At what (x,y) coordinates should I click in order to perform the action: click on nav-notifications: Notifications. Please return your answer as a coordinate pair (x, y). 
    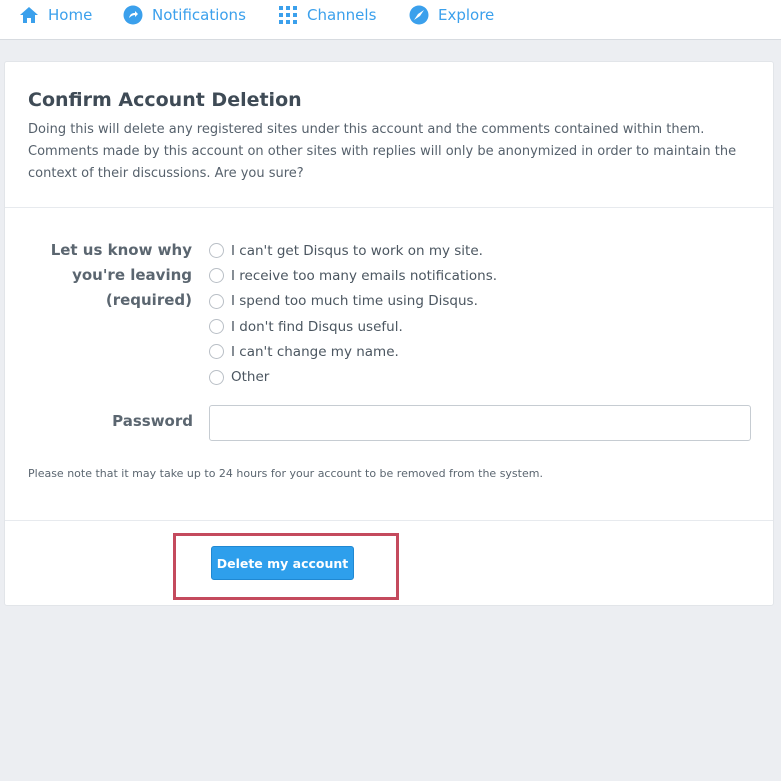
    Looking at the image, I should click on (184, 15).